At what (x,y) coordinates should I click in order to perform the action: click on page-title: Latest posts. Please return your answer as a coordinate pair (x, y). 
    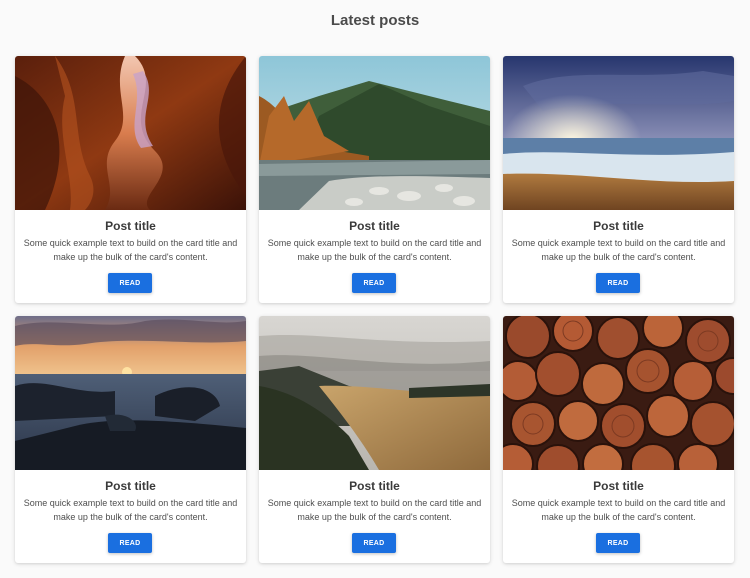
    Looking at the image, I should click on (375, 20).